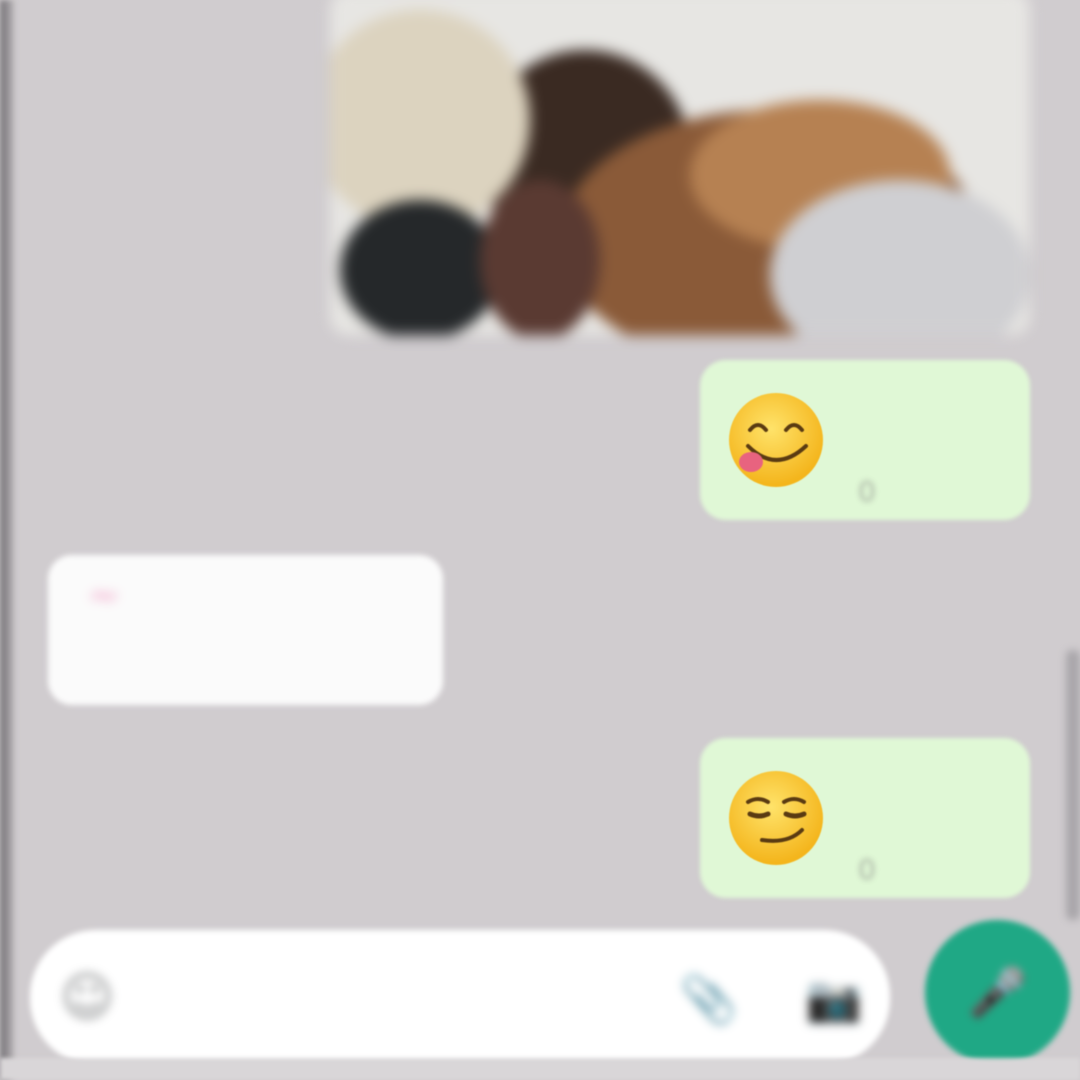 Image resolution: width=1080 pixels, height=1080 pixels. Describe the element at coordinates (7, 540) in the screenshot. I see `screen-left-edge` at that location.